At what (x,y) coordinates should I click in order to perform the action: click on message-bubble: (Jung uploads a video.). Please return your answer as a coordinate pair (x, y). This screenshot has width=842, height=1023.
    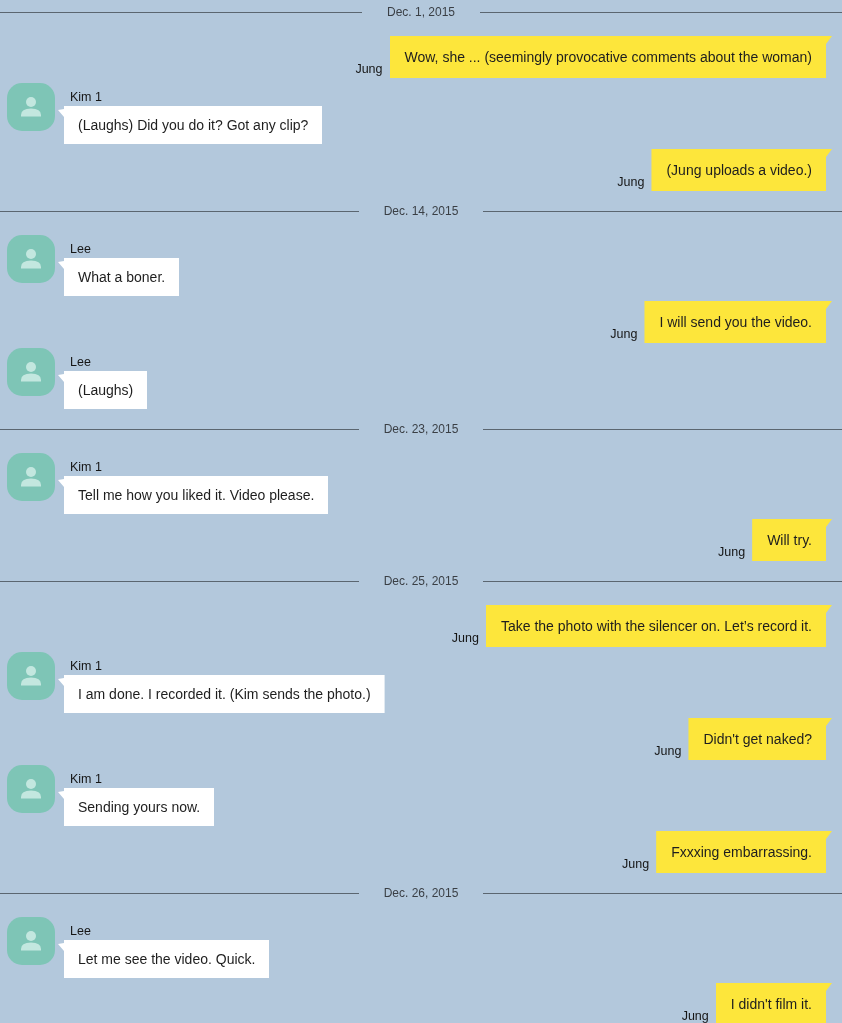
    Looking at the image, I should click on (741, 170).